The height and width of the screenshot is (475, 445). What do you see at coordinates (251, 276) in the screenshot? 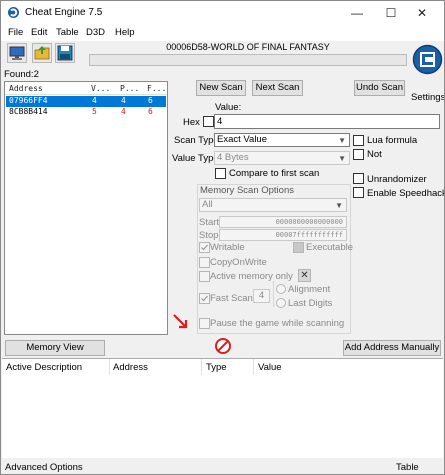
I see `active-memory-label: Active memory only` at bounding box center [251, 276].